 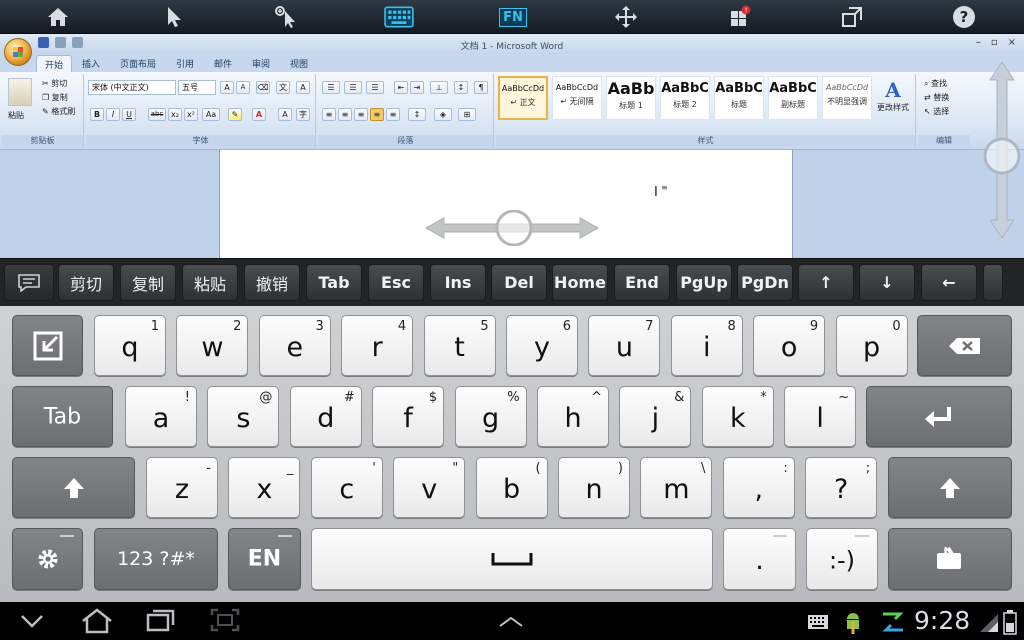 What do you see at coordinates (361, 114) in the screenshot?
I see `align-right-icon: ≡` at bounding box center [361, 114].